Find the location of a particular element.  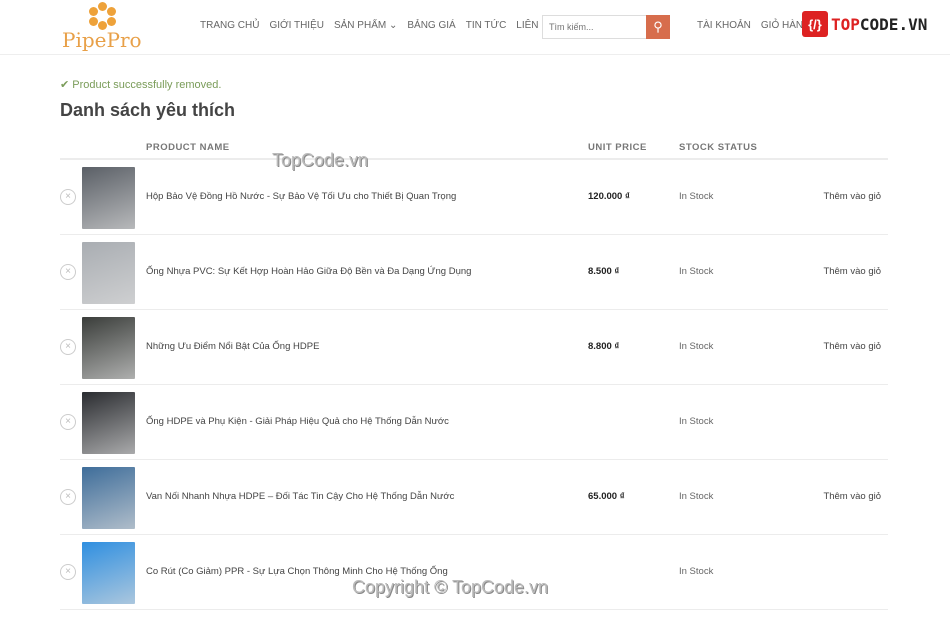

logo-flower-icon is located at coordinates (103, 16).